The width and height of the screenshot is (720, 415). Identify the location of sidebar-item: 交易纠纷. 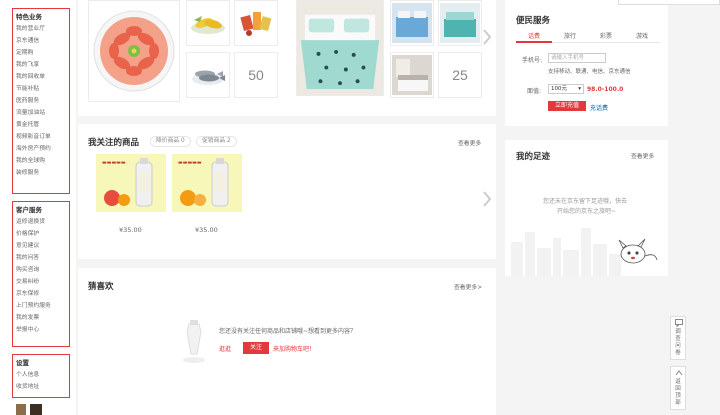
(41, 282).